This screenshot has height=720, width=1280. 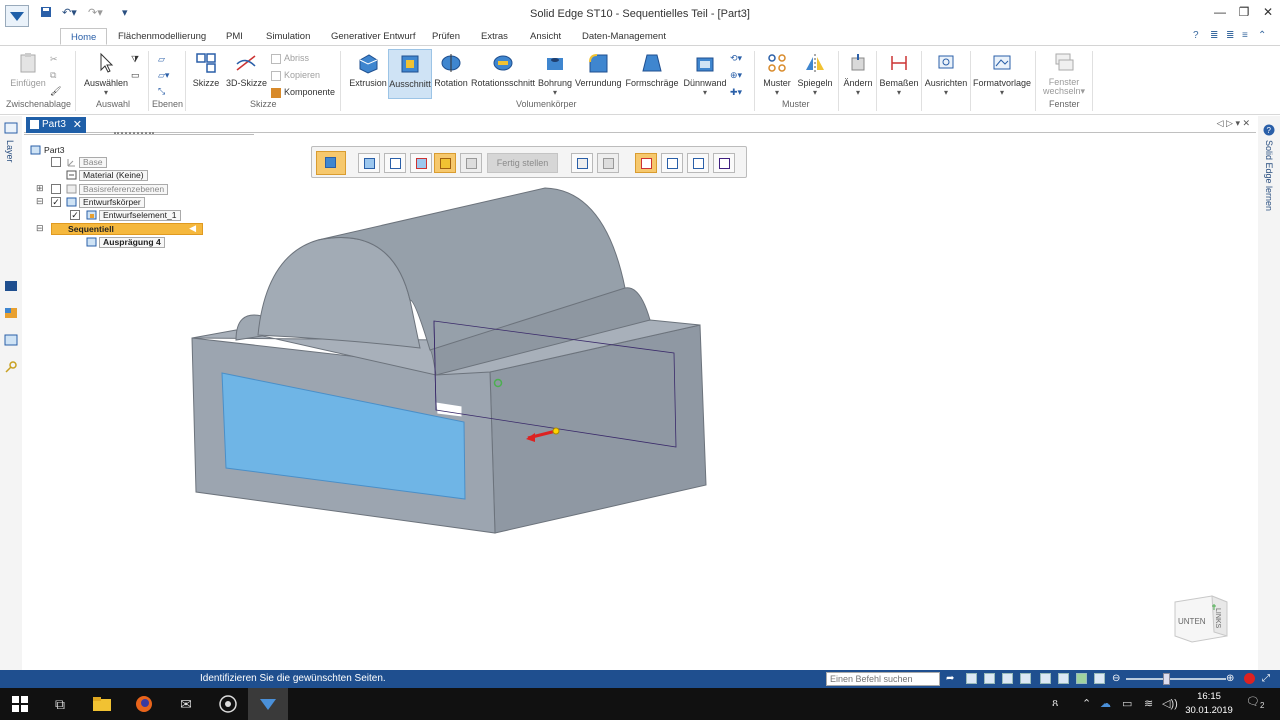 I want to click on ausschnitt-button: Ausschnitt, so click(x=410, y=74).